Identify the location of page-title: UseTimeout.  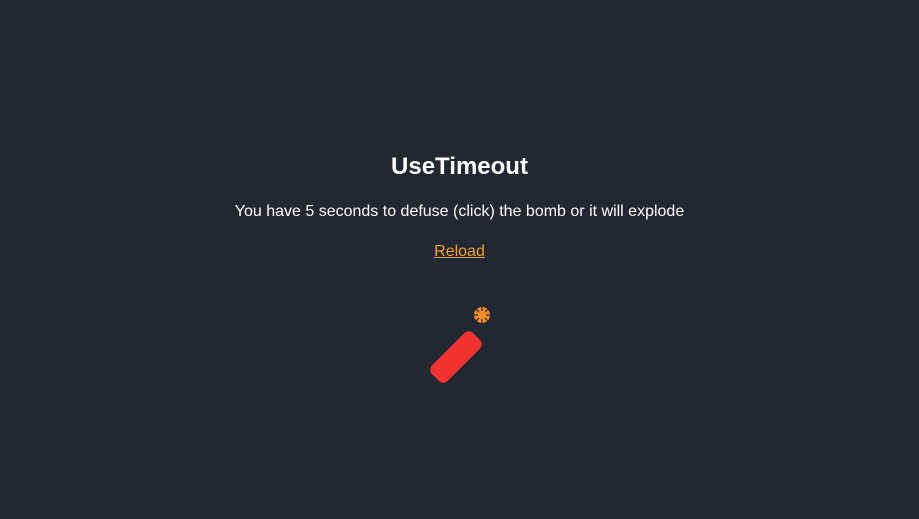
(459, 166).